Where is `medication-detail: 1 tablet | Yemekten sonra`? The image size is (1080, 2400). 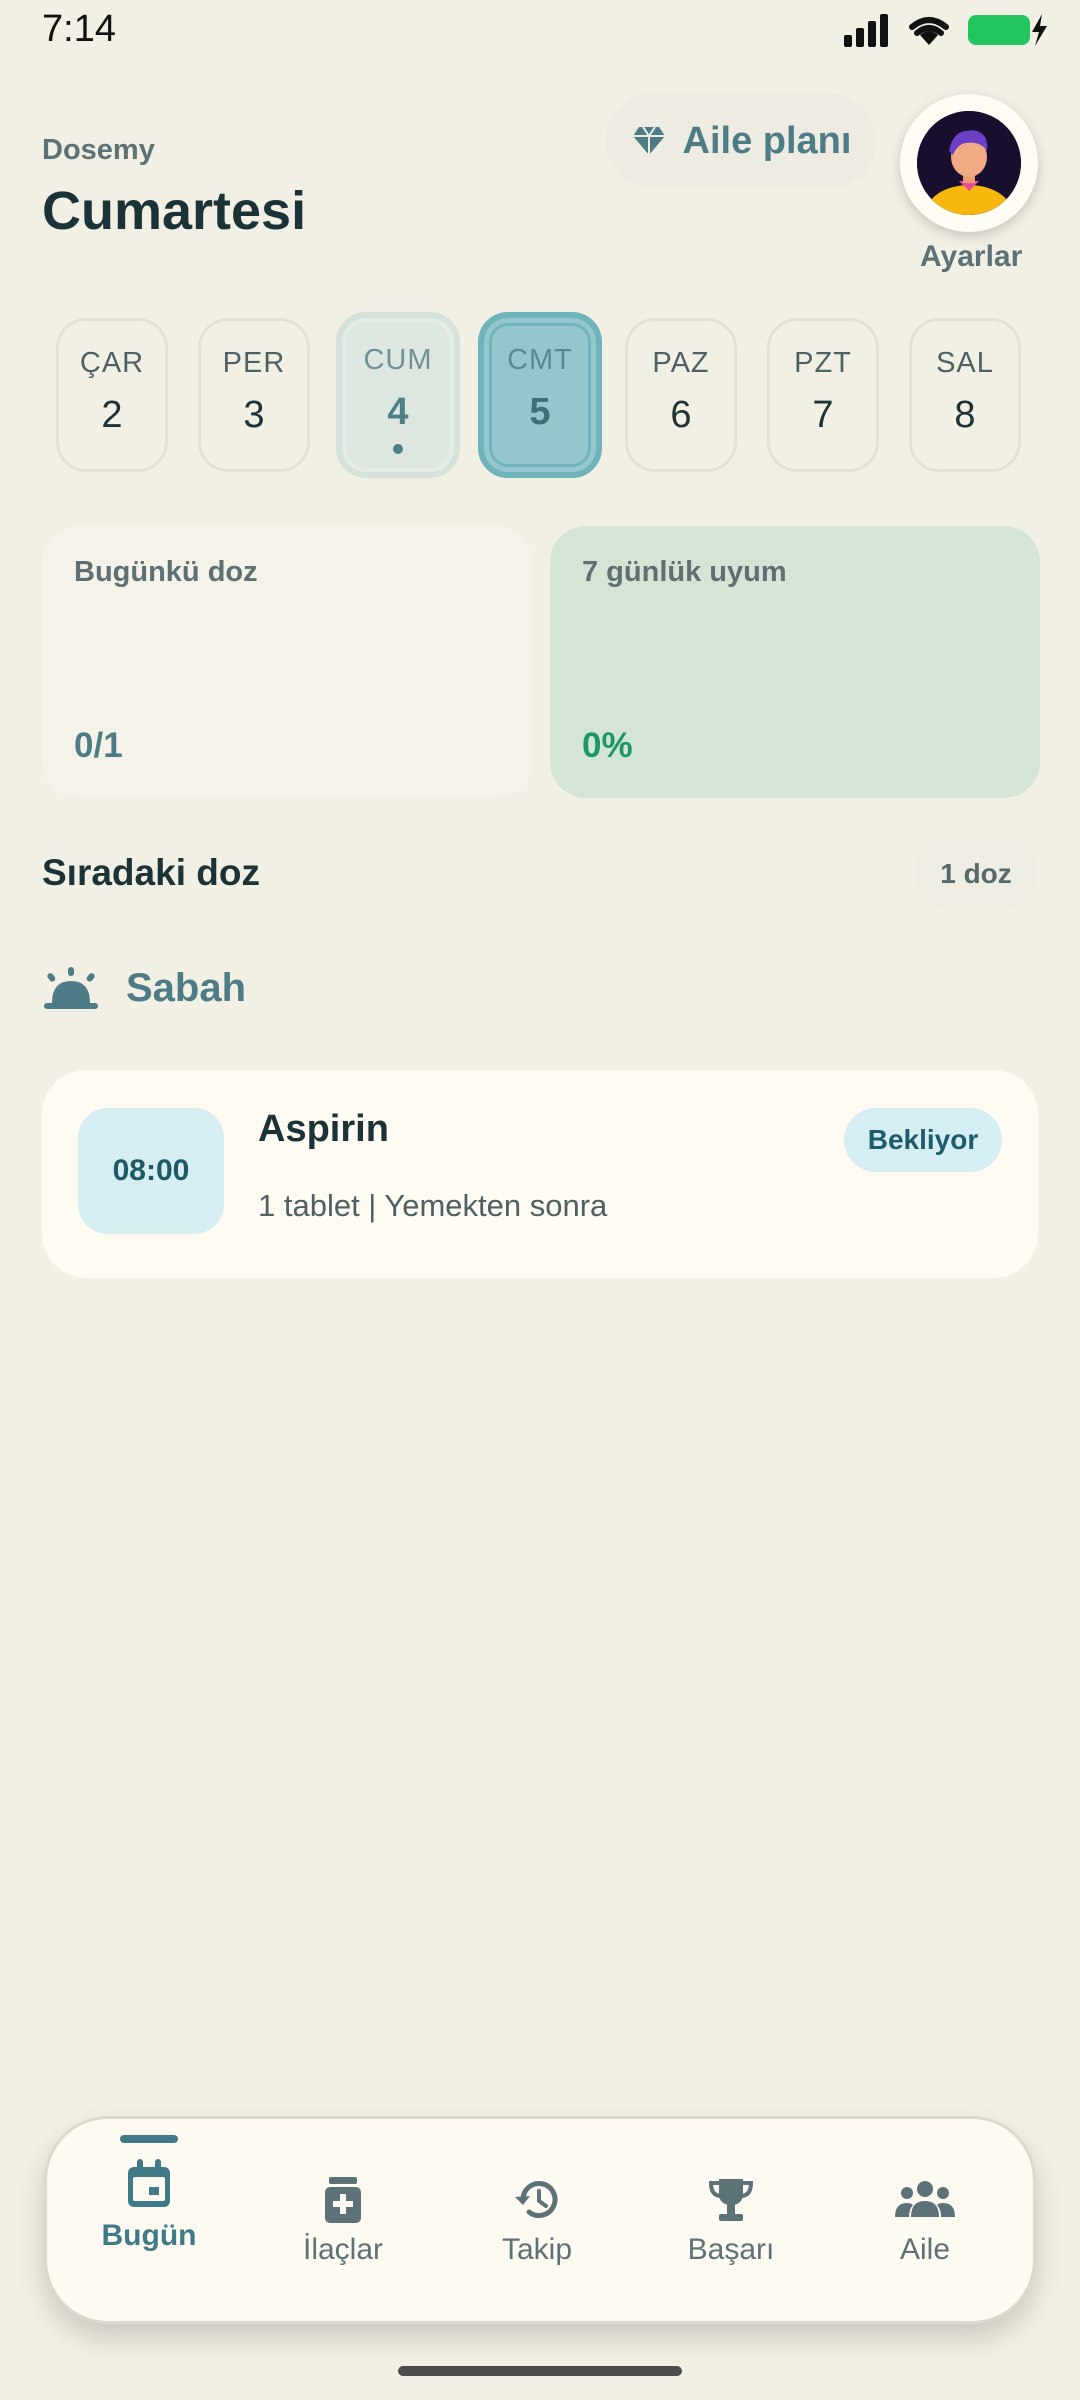
medication-detail: 1 tablet | Yemekten sonra is located at coordinates (433, 1205).